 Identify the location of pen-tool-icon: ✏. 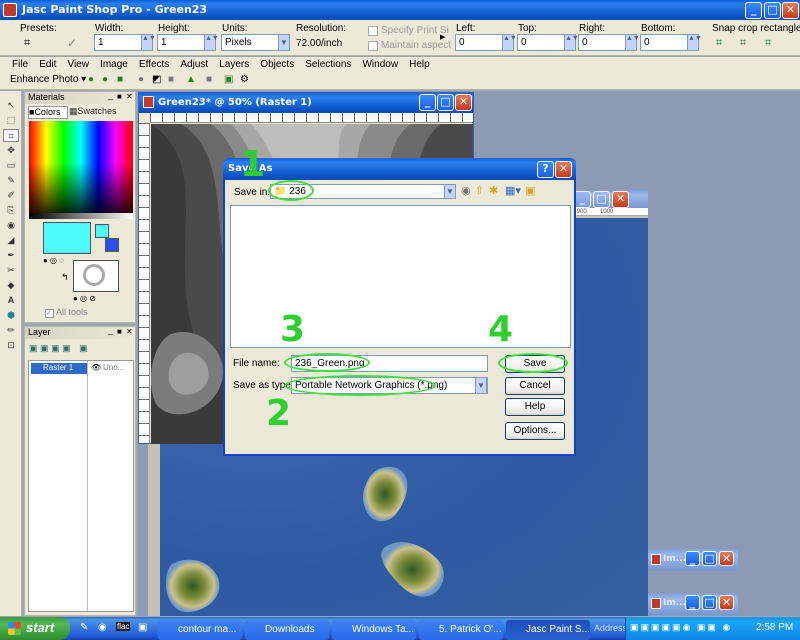
(11, 330).